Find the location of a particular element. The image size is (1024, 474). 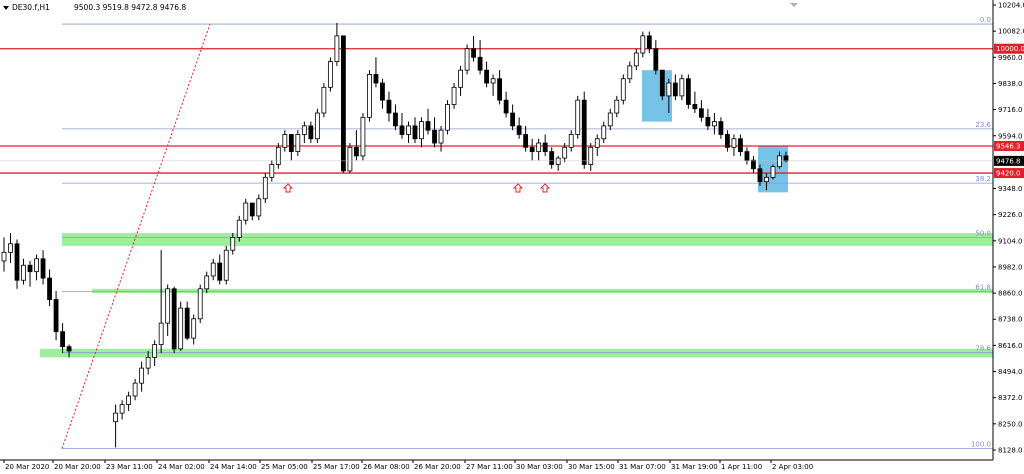

y-tick-label: 8494.0 is located at coordinates (1010, 372).